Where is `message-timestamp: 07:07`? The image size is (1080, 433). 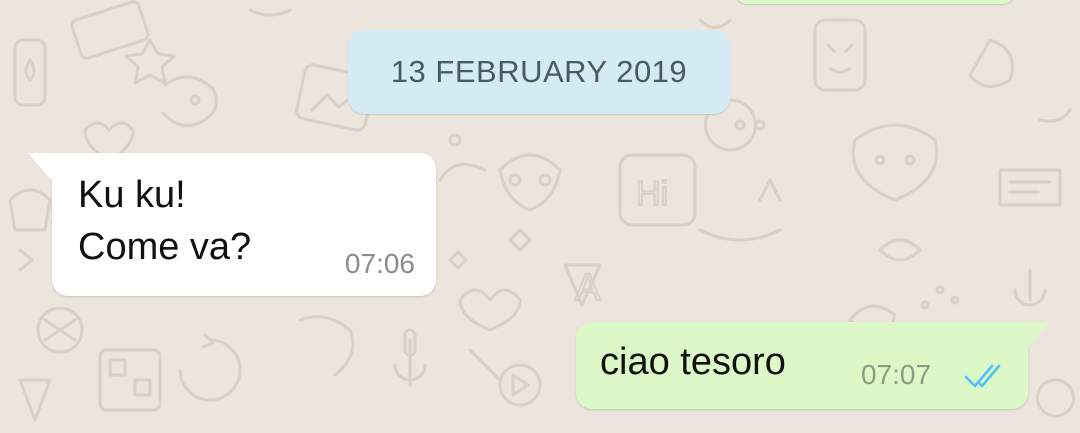
message-timestamp: 07:07 is located at coordinates (896, 374).